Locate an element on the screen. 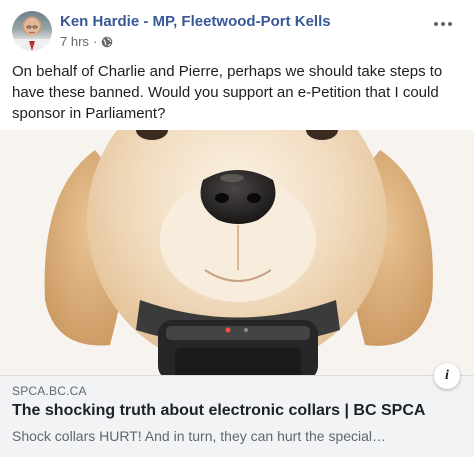  more-options-icon is located at coordinates (443, 24).